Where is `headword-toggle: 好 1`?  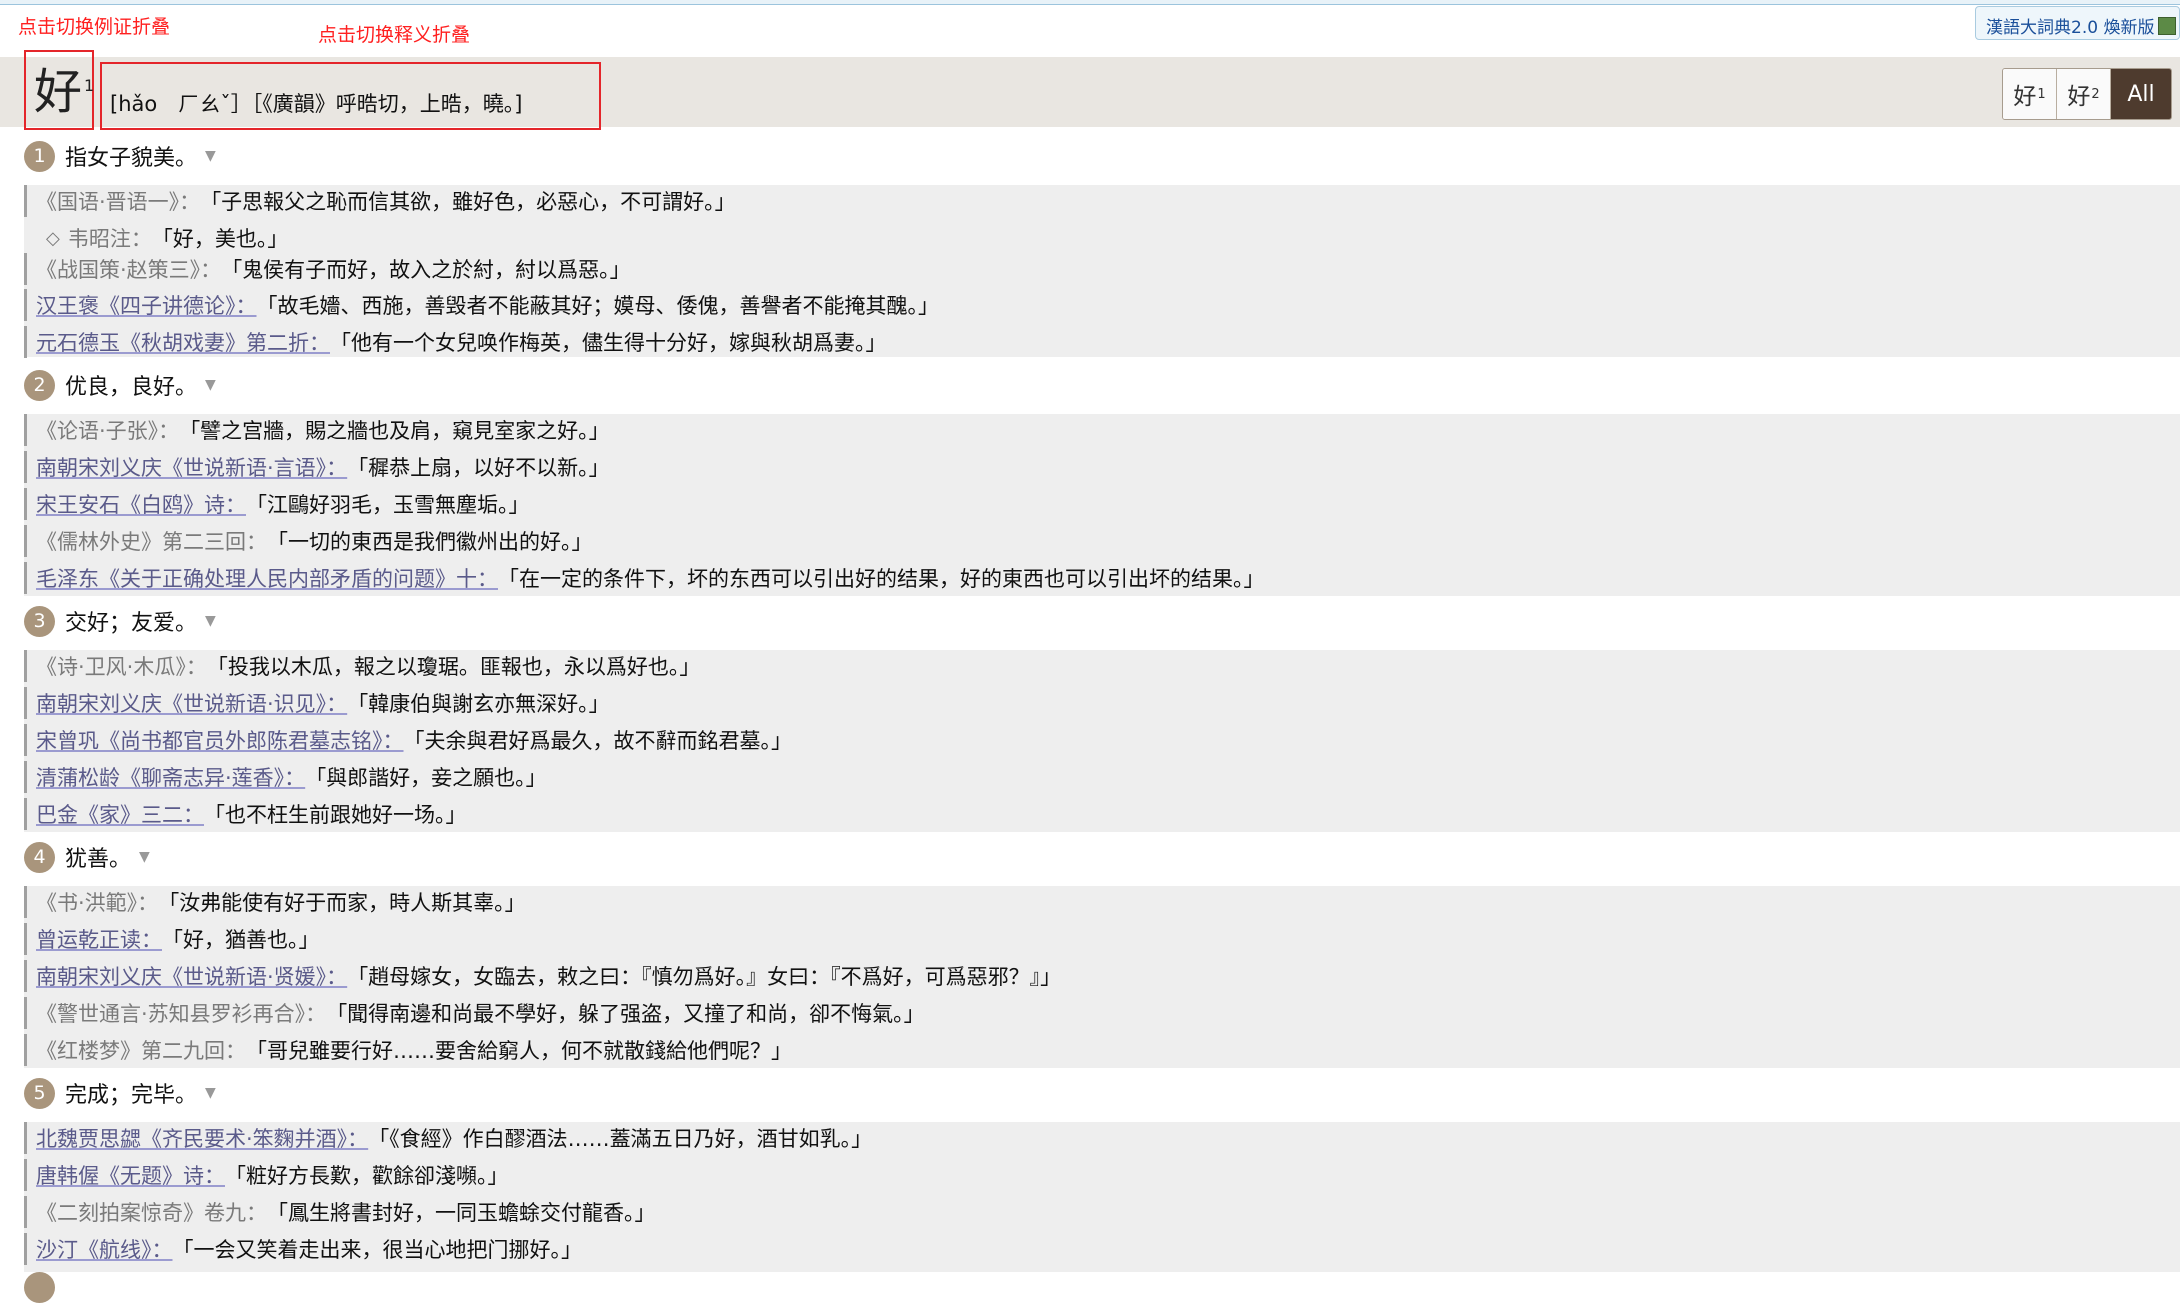 headword-toggle: 好 1 is located at coordinates (59, 90).